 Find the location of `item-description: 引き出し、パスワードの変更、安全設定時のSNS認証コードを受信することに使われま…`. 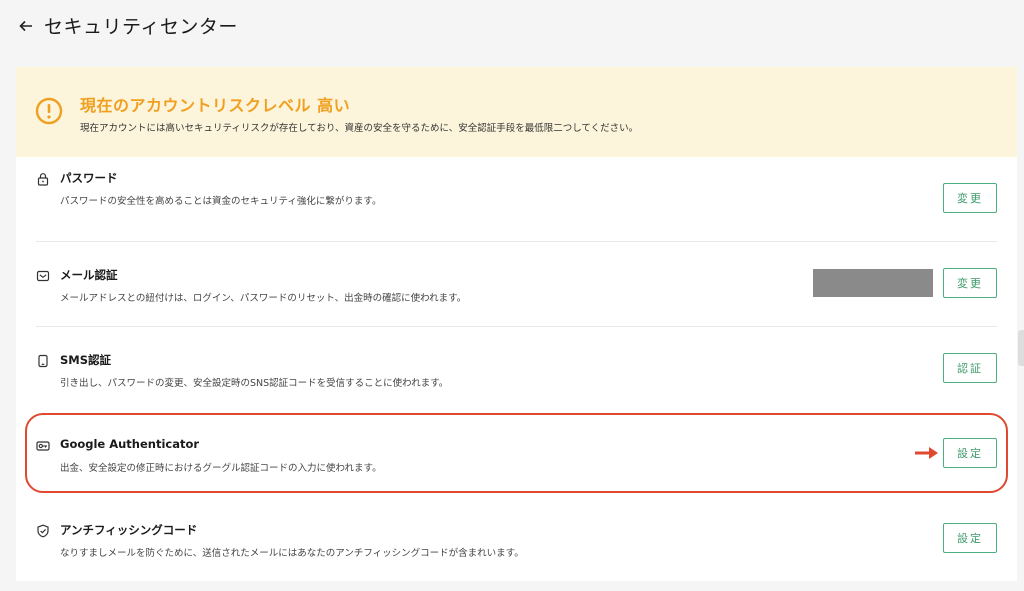

item-description: 引き出し、パスワードの変更、安全設定時のSNS認証コードを受信することに使われま… is located at coordinates (254, 383).